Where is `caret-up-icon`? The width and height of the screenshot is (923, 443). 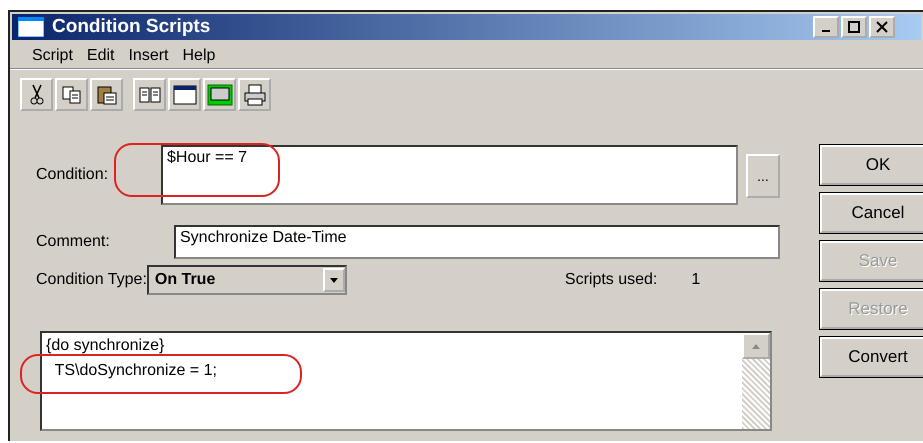
caret-up-icon is located at coordinates (756, 346).